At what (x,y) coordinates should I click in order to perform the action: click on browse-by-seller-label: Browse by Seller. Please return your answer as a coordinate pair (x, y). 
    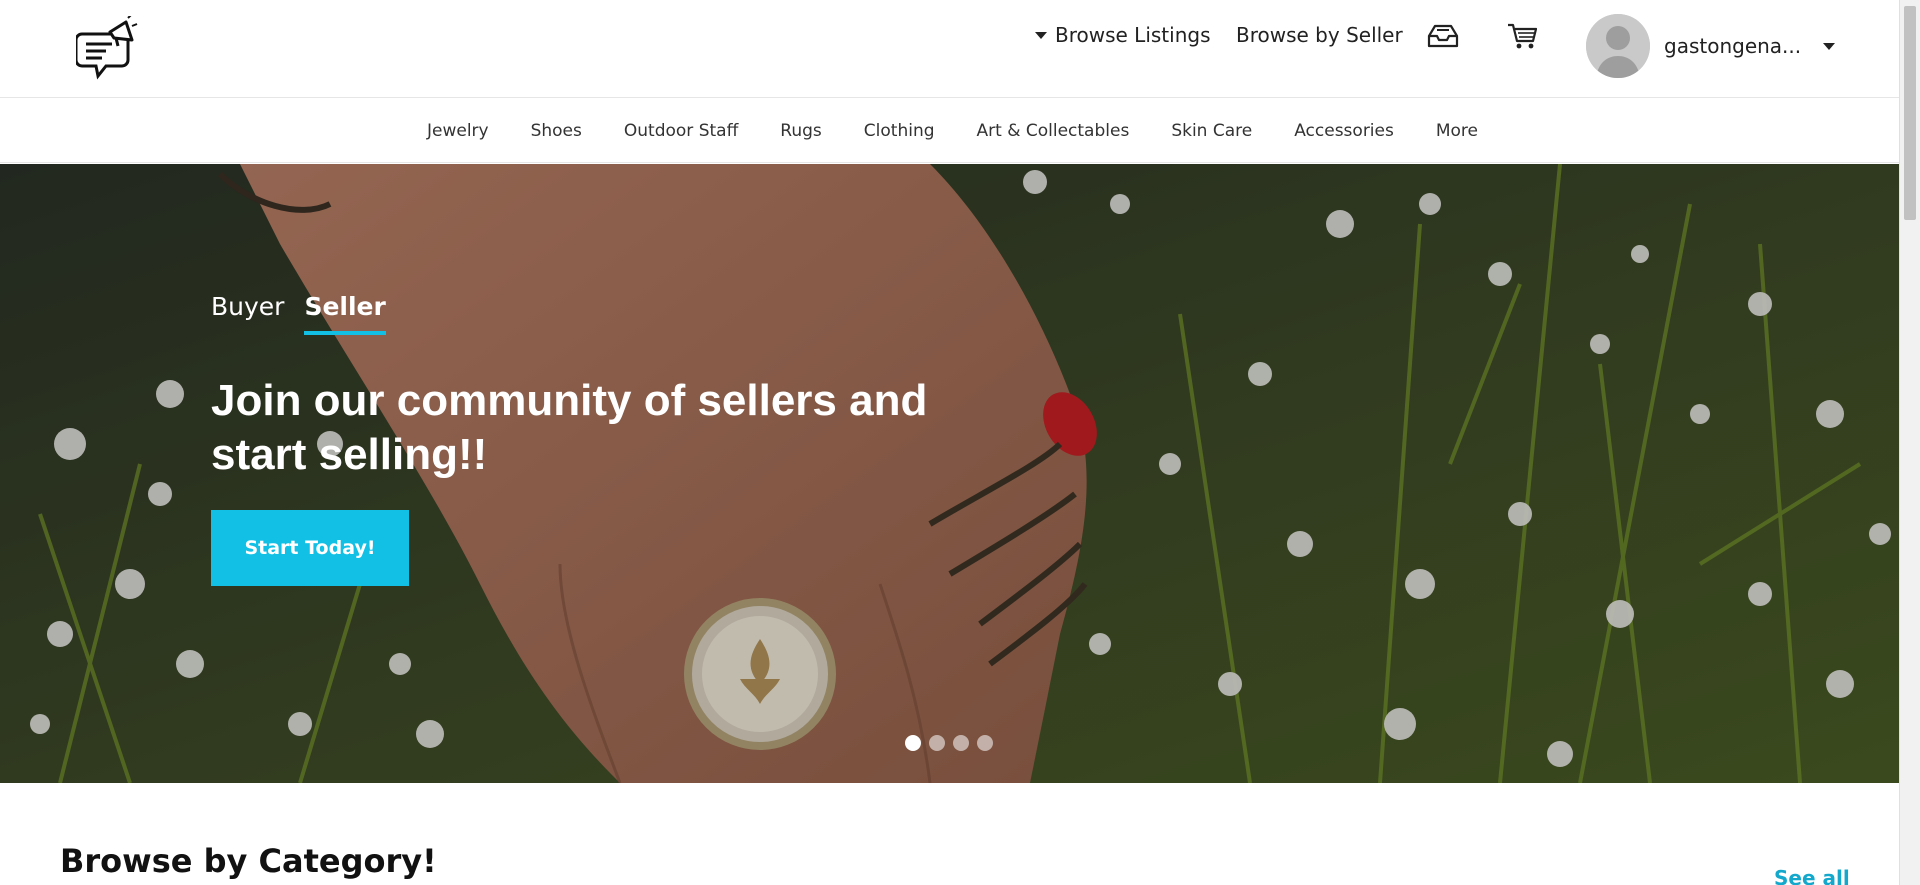
    Looking at the image, I should click on (1319, 35).